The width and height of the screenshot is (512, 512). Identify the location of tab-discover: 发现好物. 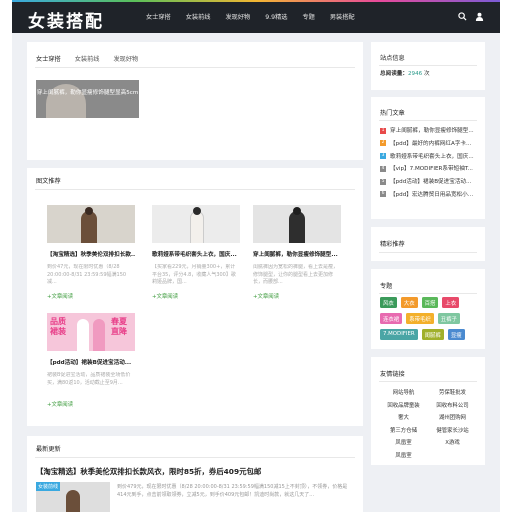
(126, 61).